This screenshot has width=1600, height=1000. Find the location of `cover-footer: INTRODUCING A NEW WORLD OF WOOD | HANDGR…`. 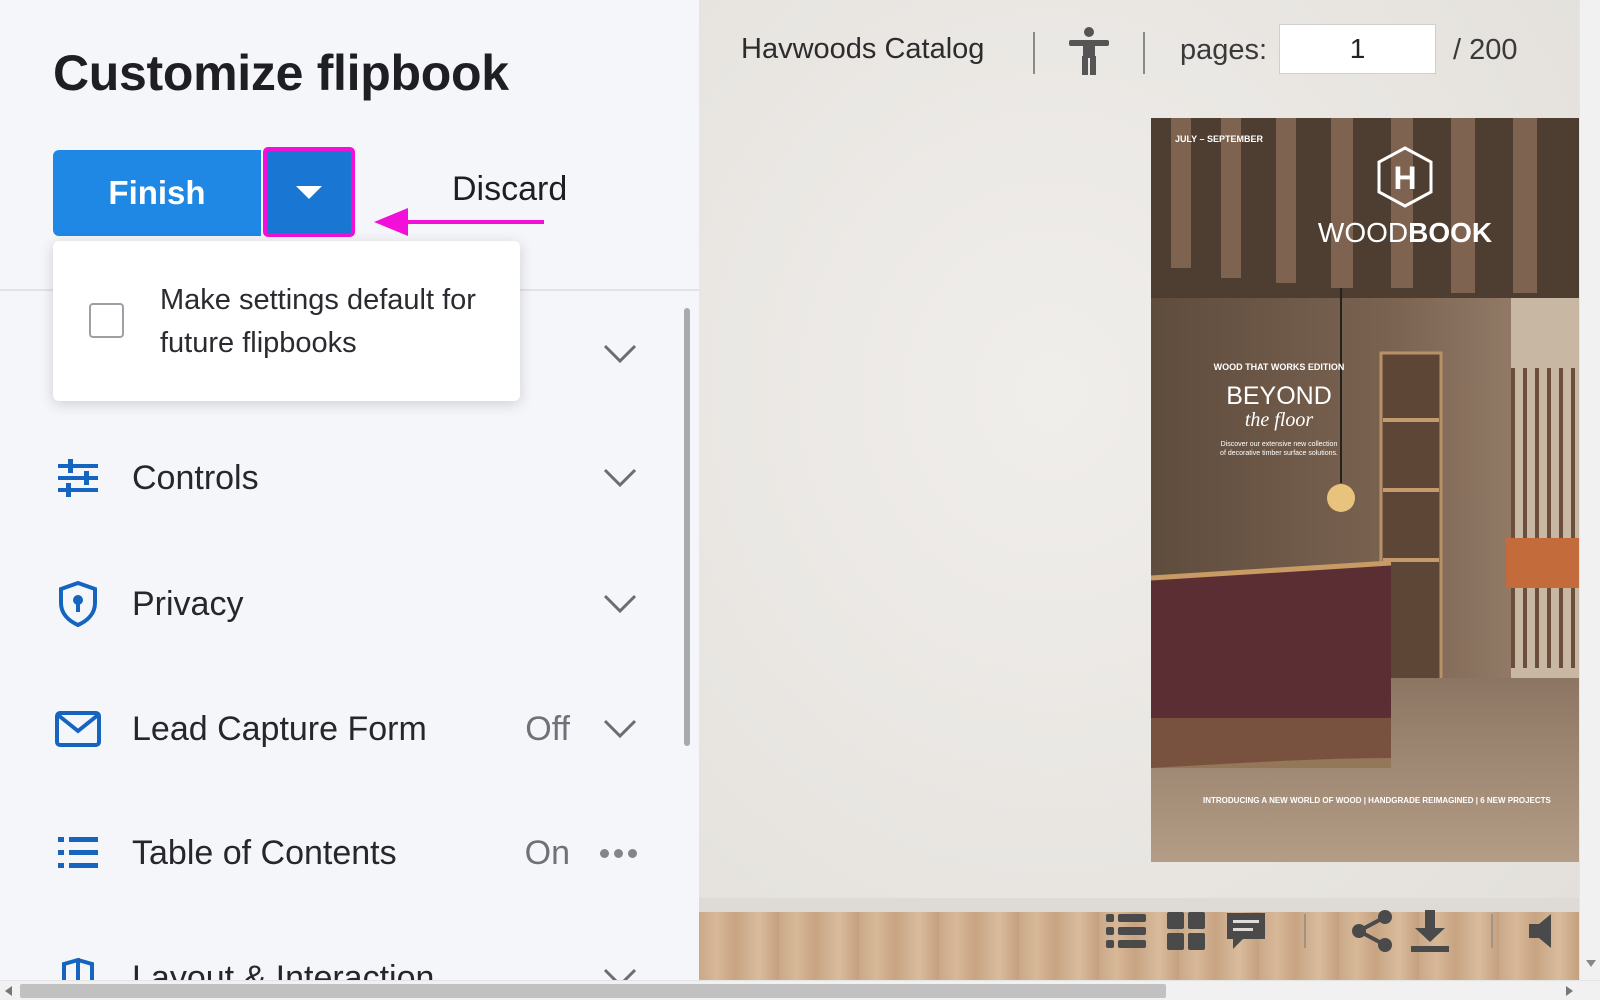

cover-footer: INTRODUCING A NEW WORLD OF WOOD | HANDGR… is located at coordinates (1377, 800).